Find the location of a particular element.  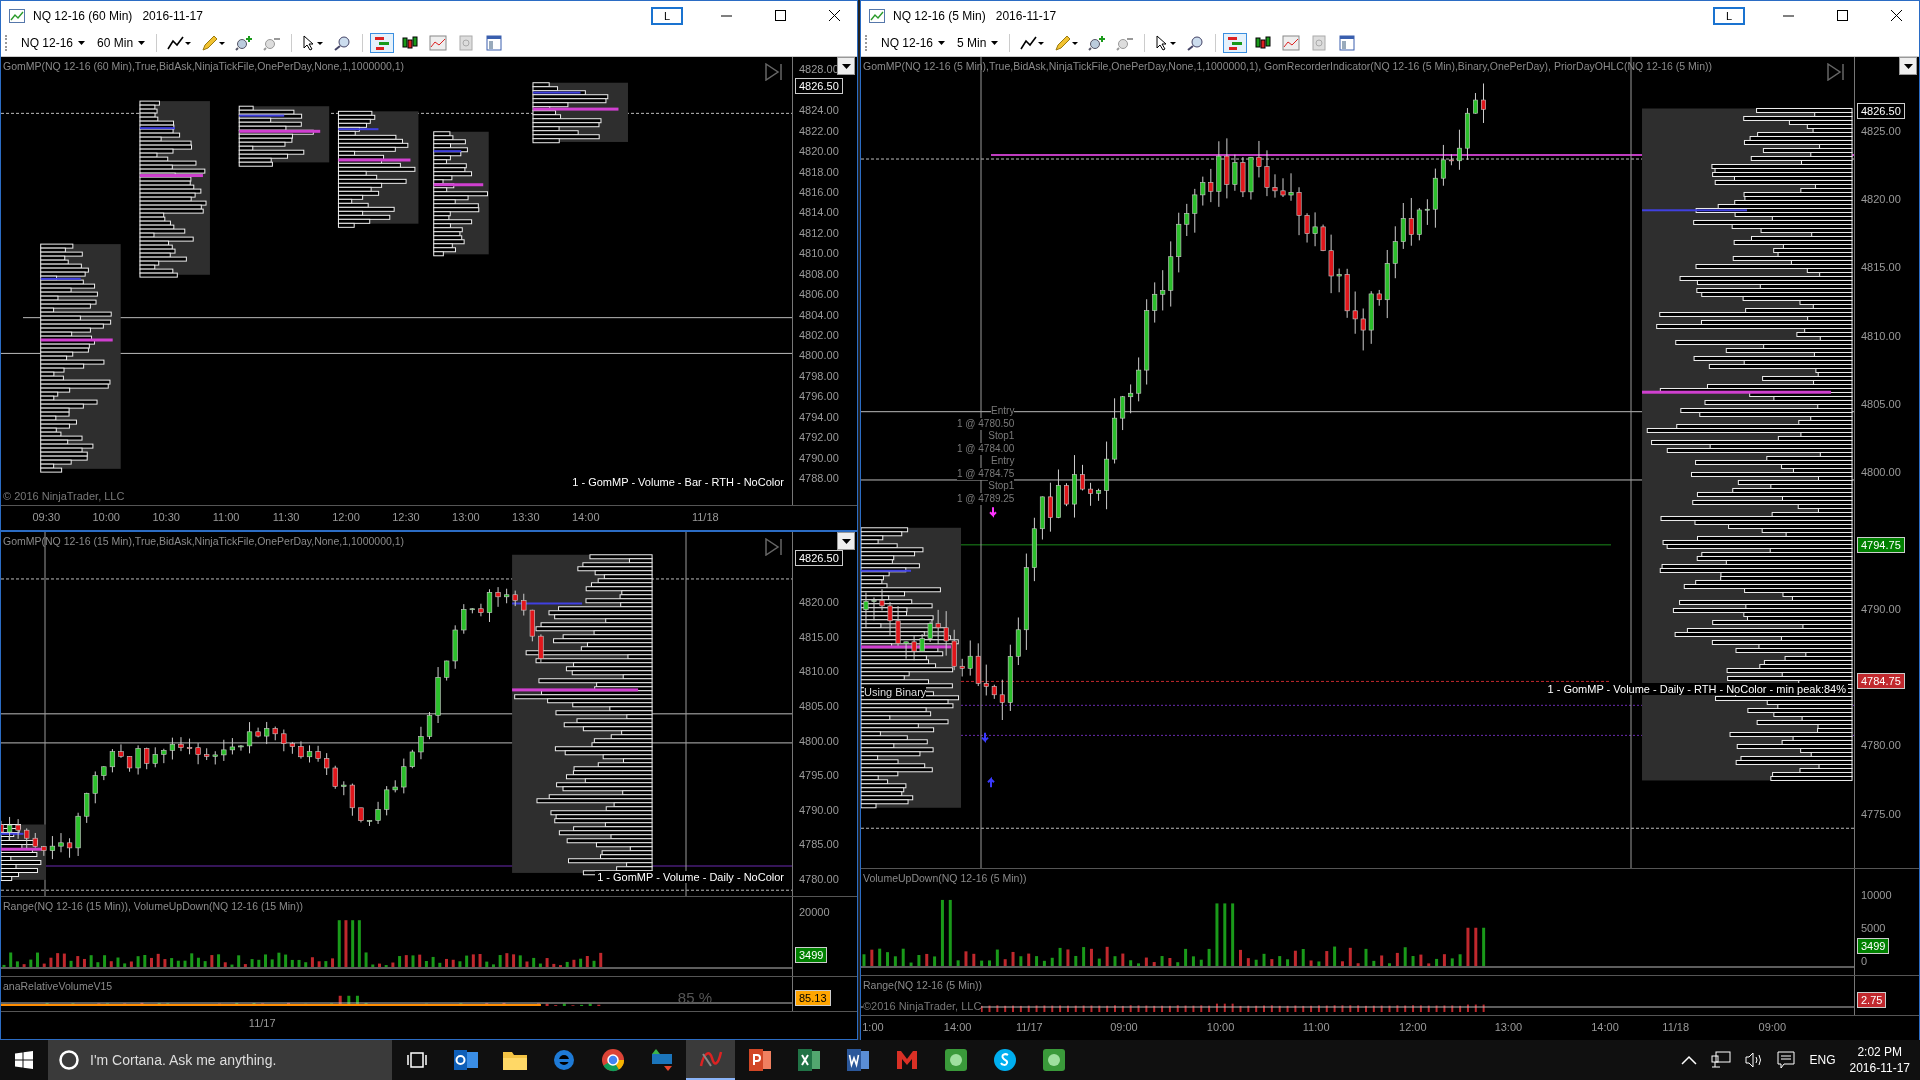

search-field: I'm Cortana. Ask me anything. is located at coordinates (220, 1060).